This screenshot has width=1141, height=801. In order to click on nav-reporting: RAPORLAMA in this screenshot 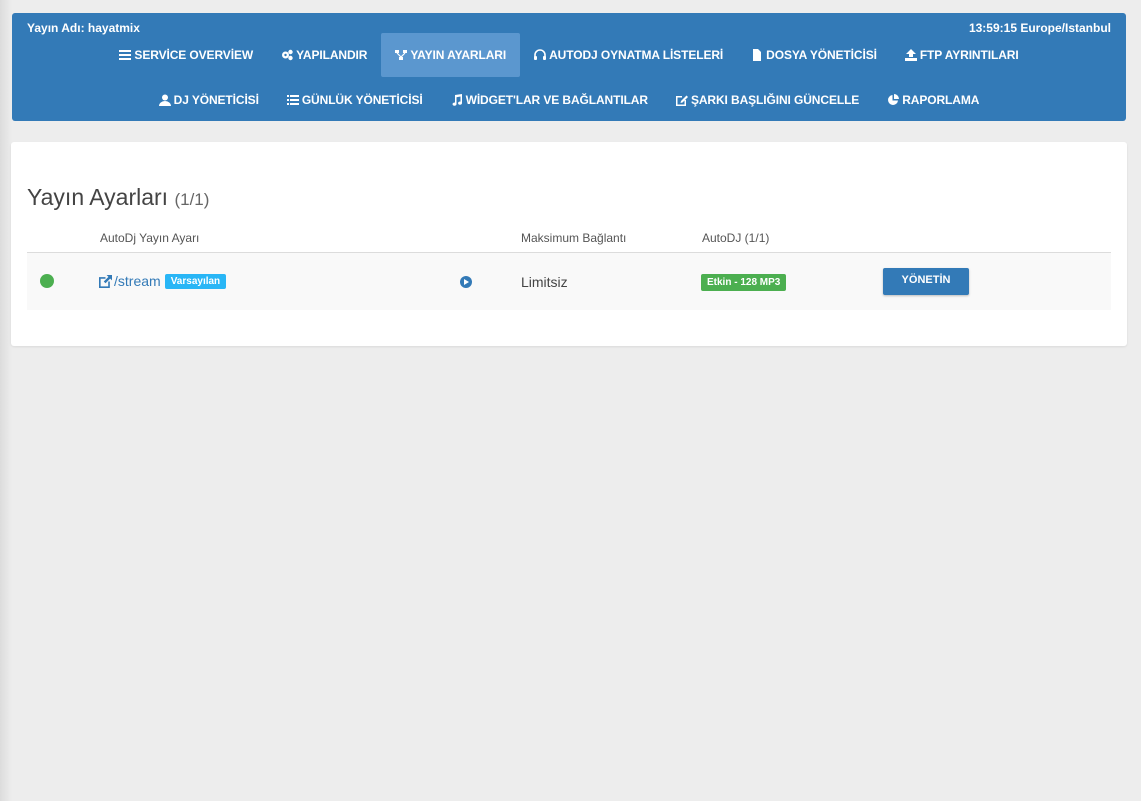, I will do `click(933, 100)`.